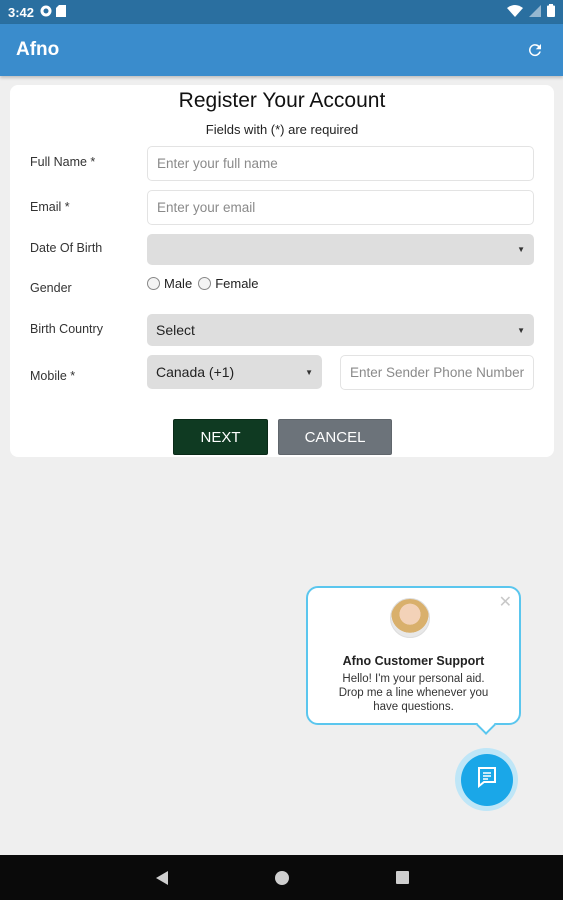 Image resolution: width=563 pixels, height=900 pixels. I want to click on status-time: 3:42, so click(21, 12).